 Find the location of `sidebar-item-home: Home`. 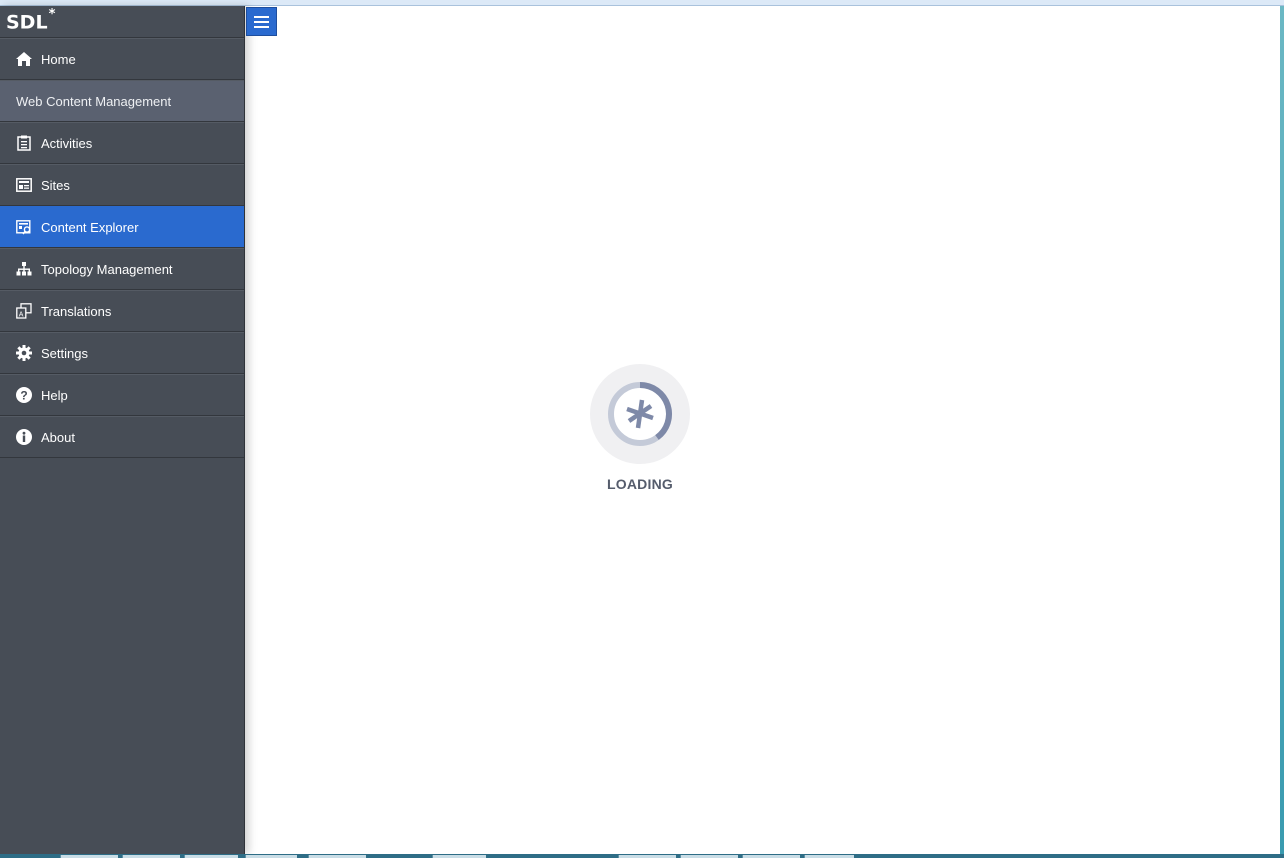

sidebar-item-home: Home is located at coordinates (122, 59).